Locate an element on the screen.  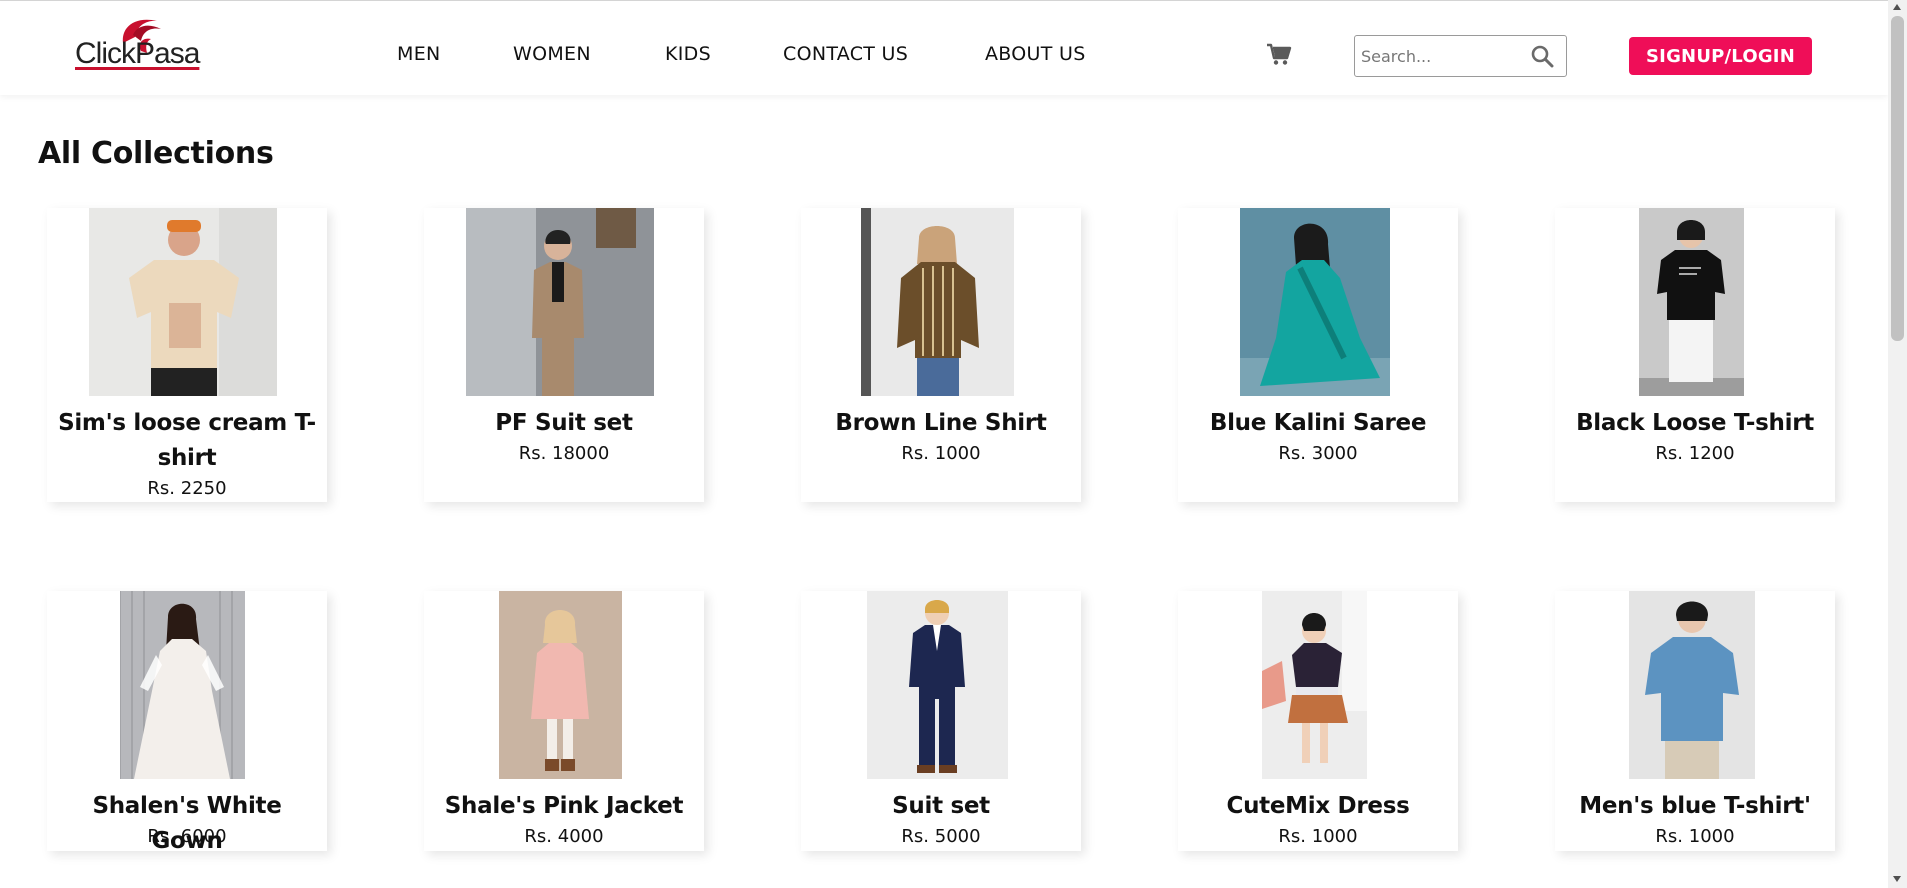
product-card: Blue Kalini Saree Rs. 3000 is located at coordinates (1318, 355).